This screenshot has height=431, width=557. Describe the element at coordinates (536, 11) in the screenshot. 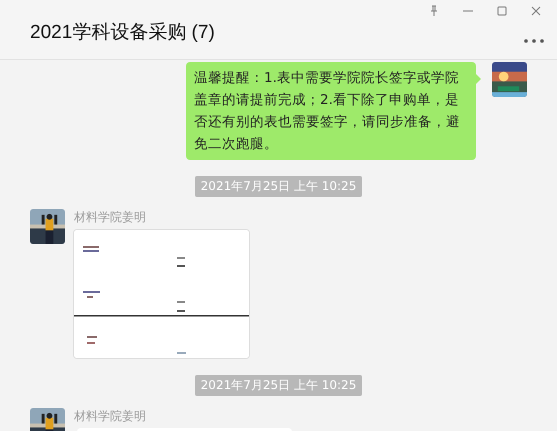

I see `close-icon` at that location.